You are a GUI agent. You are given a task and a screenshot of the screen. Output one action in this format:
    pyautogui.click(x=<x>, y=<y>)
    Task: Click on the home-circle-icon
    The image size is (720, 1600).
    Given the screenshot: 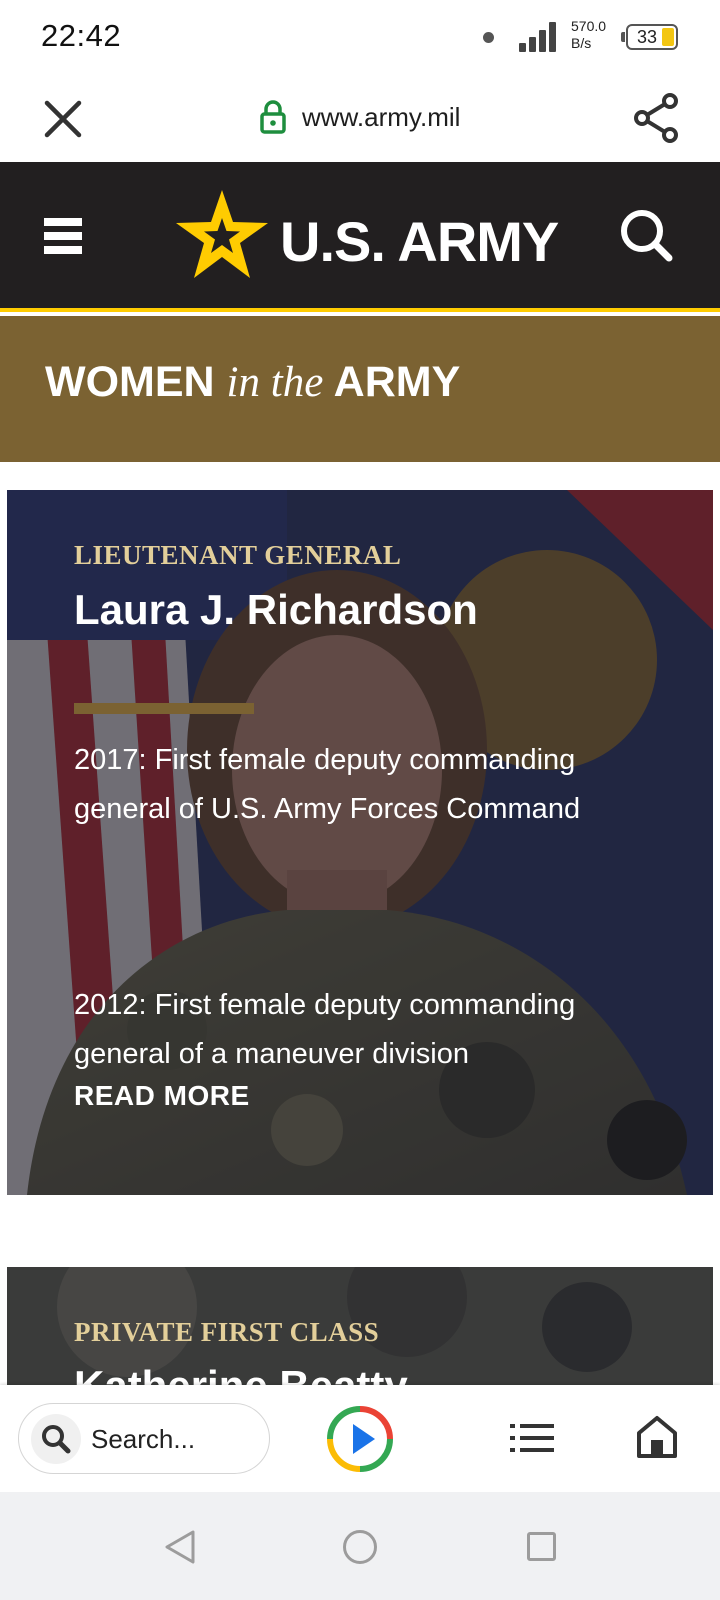 What is the action you would take?
    pyautogui.click(x=360, y=1547)
    